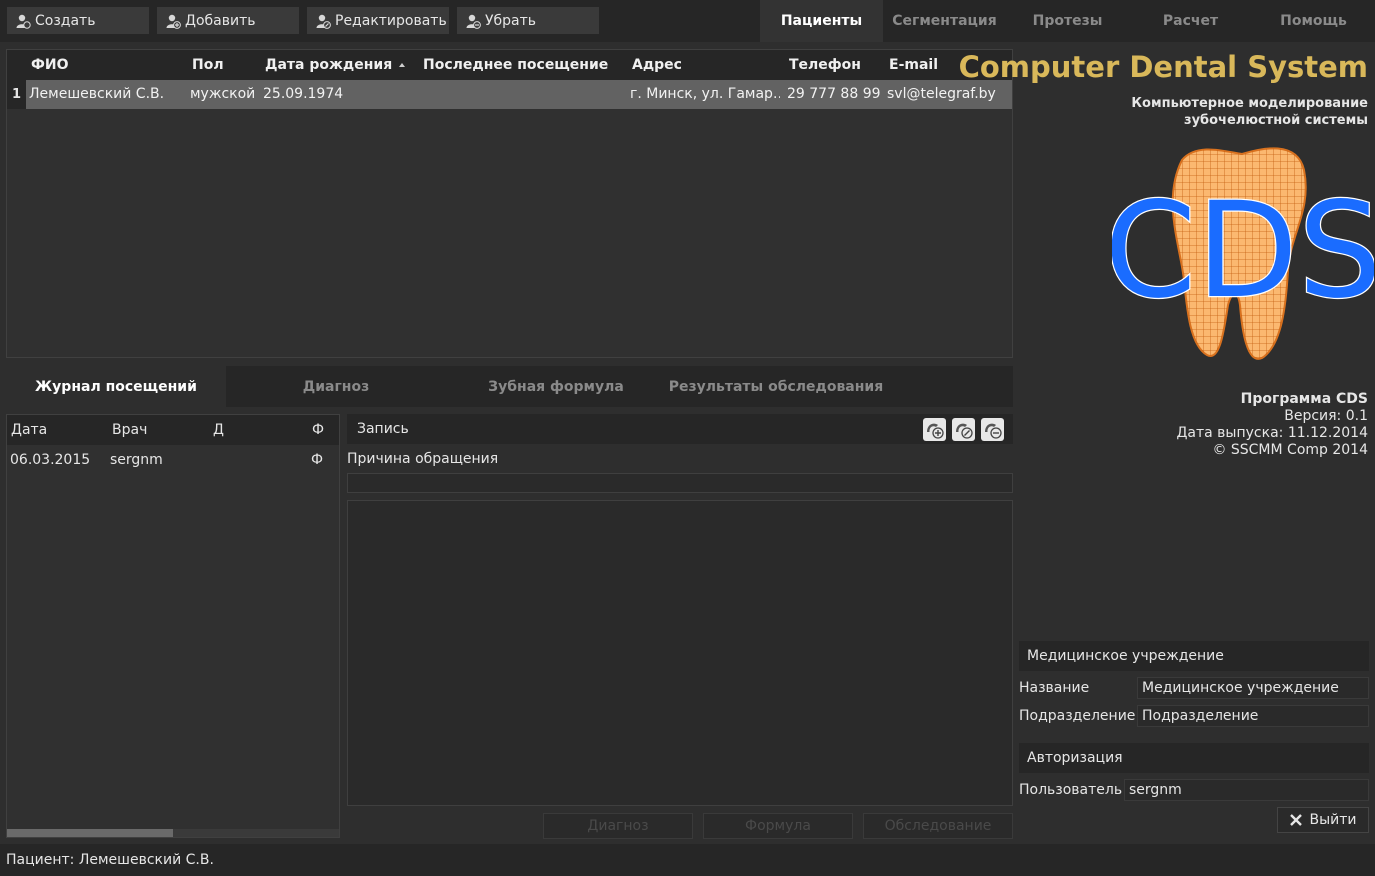 The height and width of the screenshot is (876, 1375). I want to click on header-f: Ф, so click(318, 430).